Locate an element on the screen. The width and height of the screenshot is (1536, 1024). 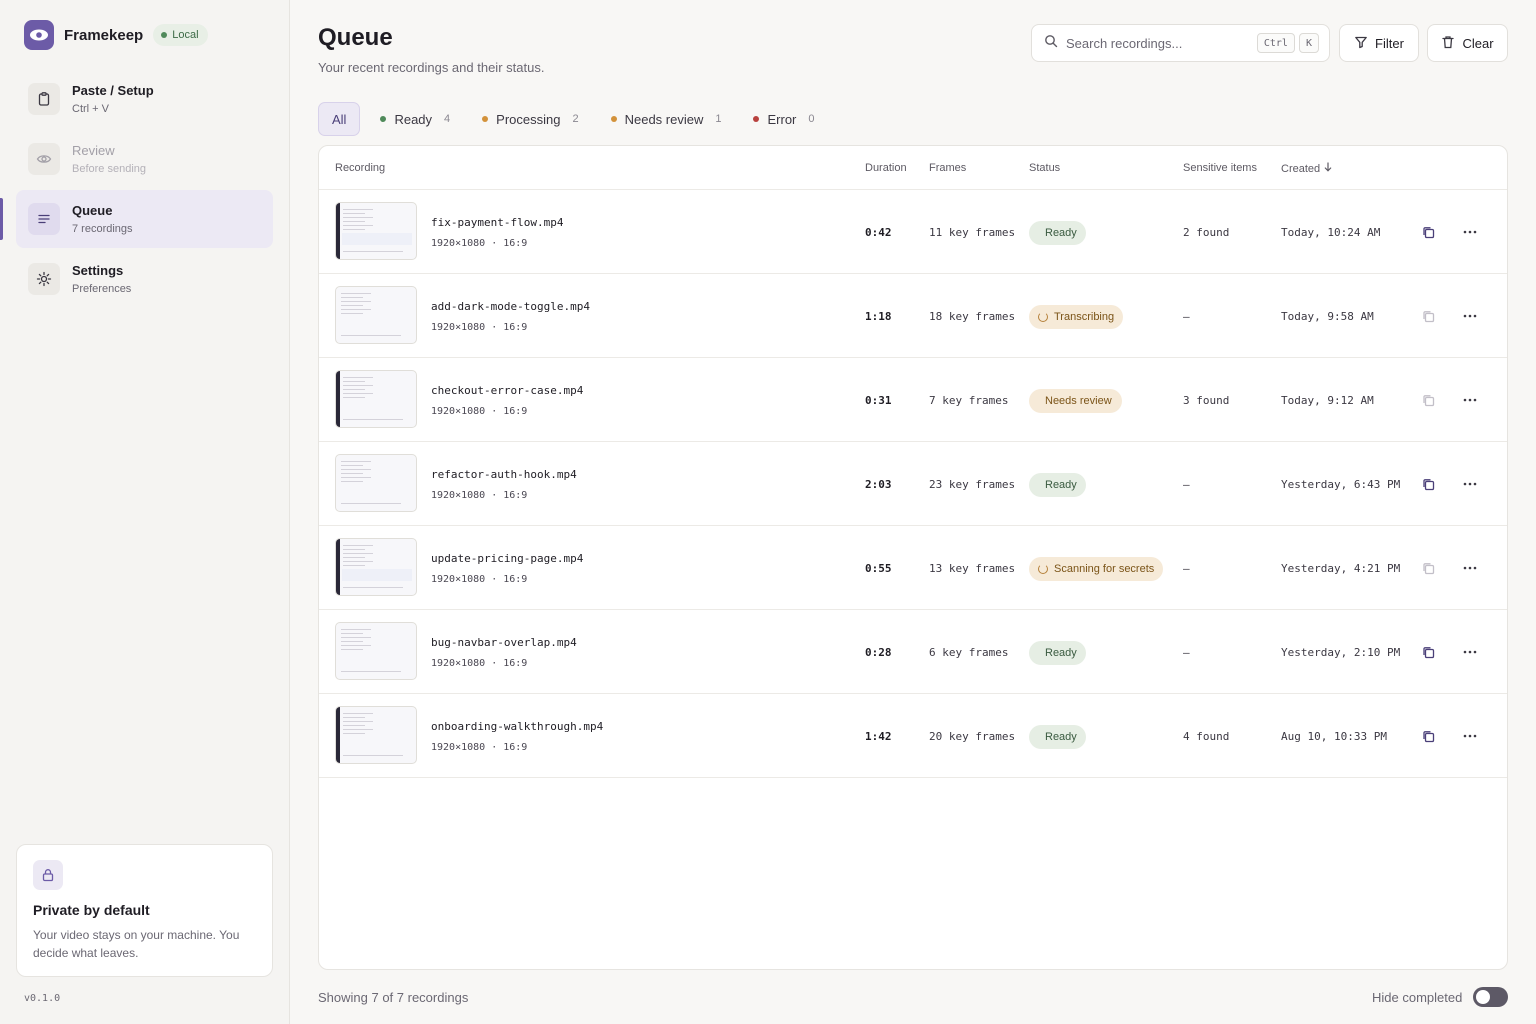
tab-processing: Processing 2 is located at coordinates (530, 119).